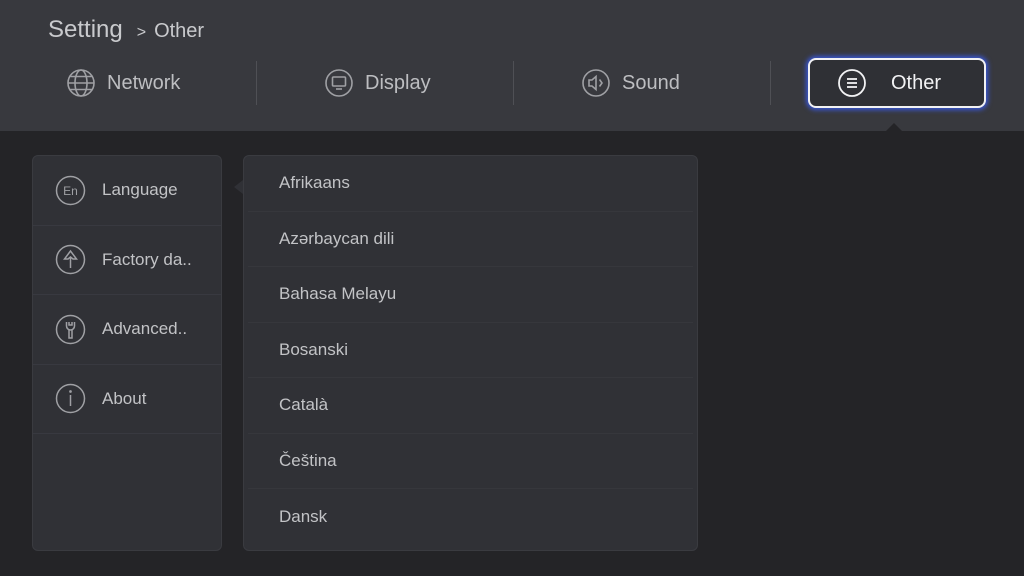 The height and width of the screenshot is (576, 1024). I want to click on tab-label: Other, so click(916, 82).